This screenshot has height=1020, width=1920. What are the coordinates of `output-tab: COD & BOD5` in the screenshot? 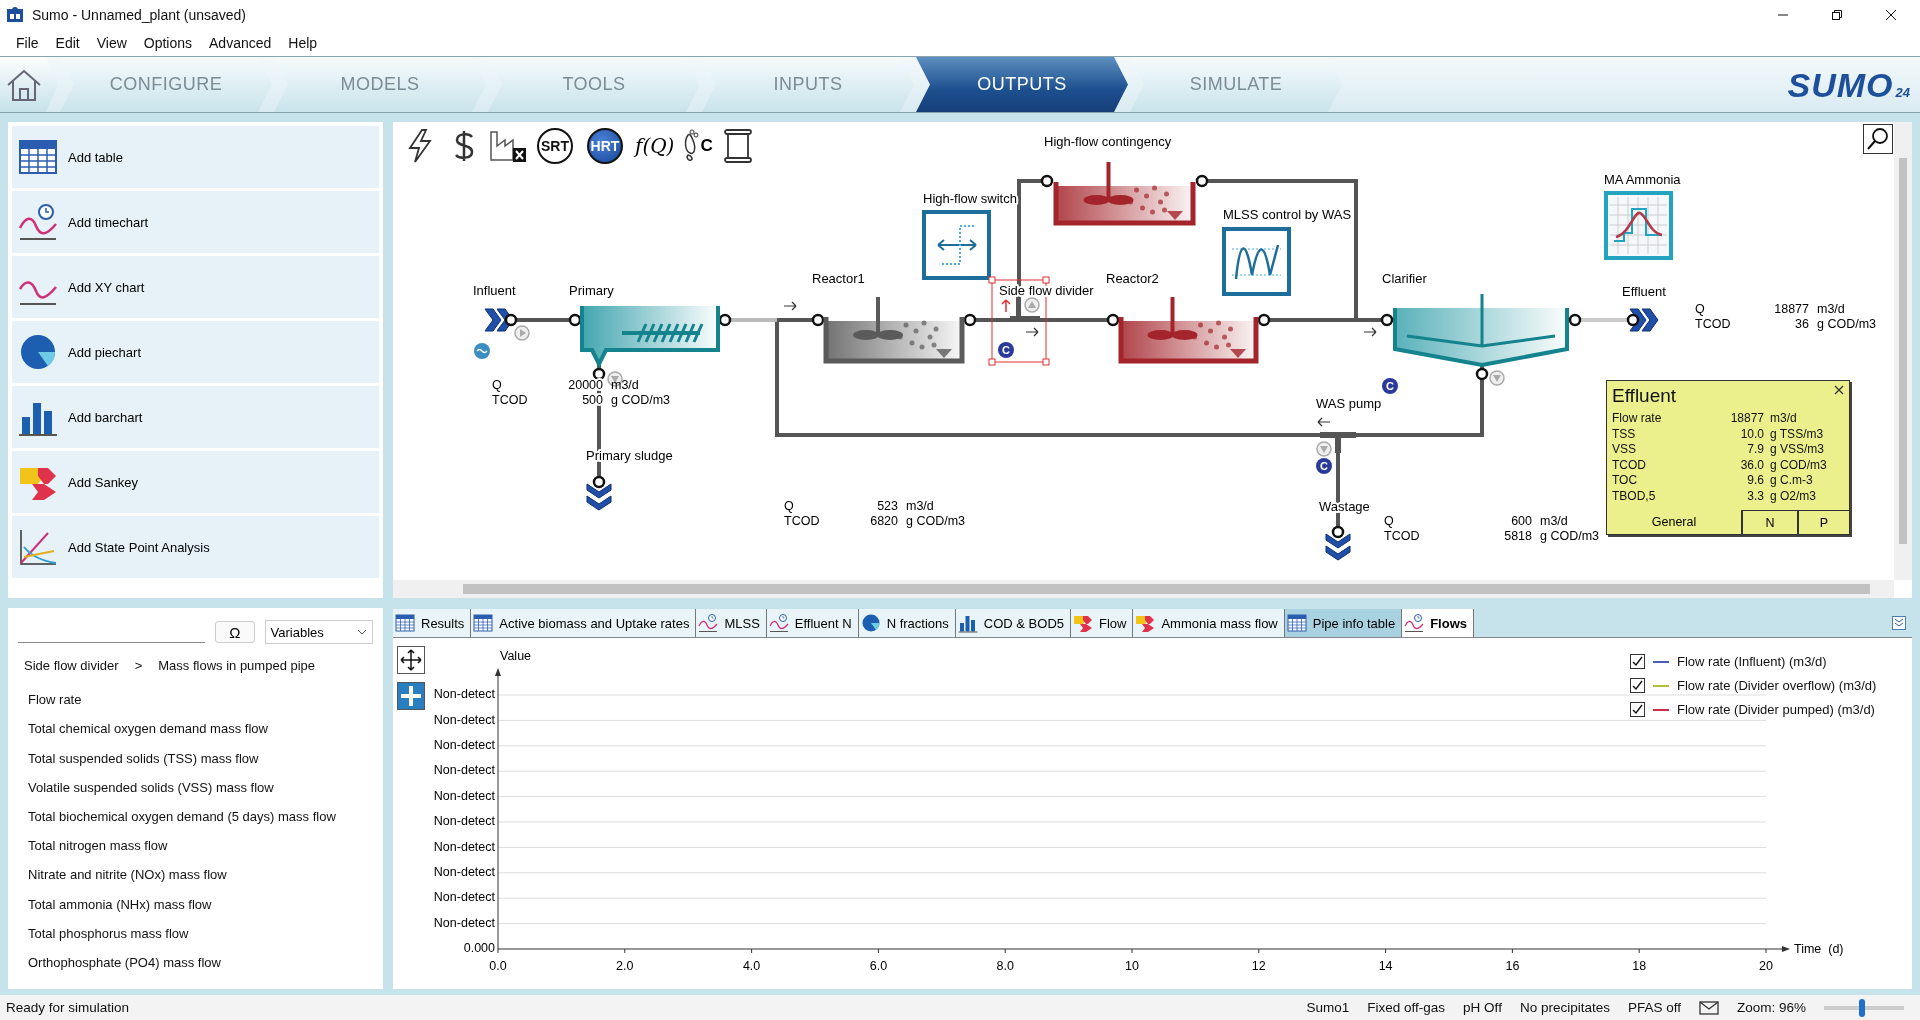 It's located at (1013, 623).